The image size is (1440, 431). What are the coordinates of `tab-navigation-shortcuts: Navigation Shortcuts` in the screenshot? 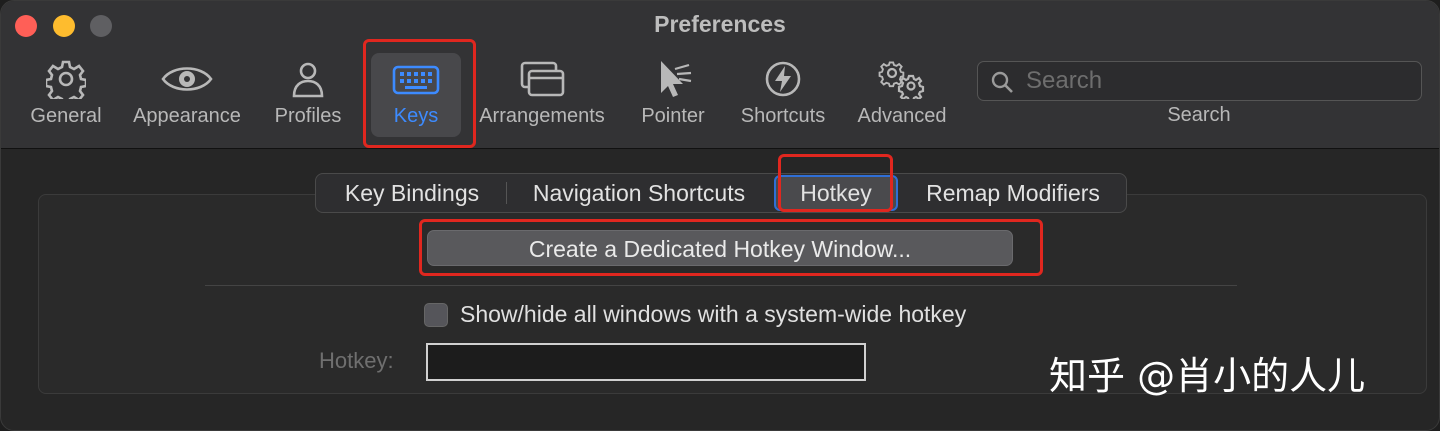 It's located at (639, 193).